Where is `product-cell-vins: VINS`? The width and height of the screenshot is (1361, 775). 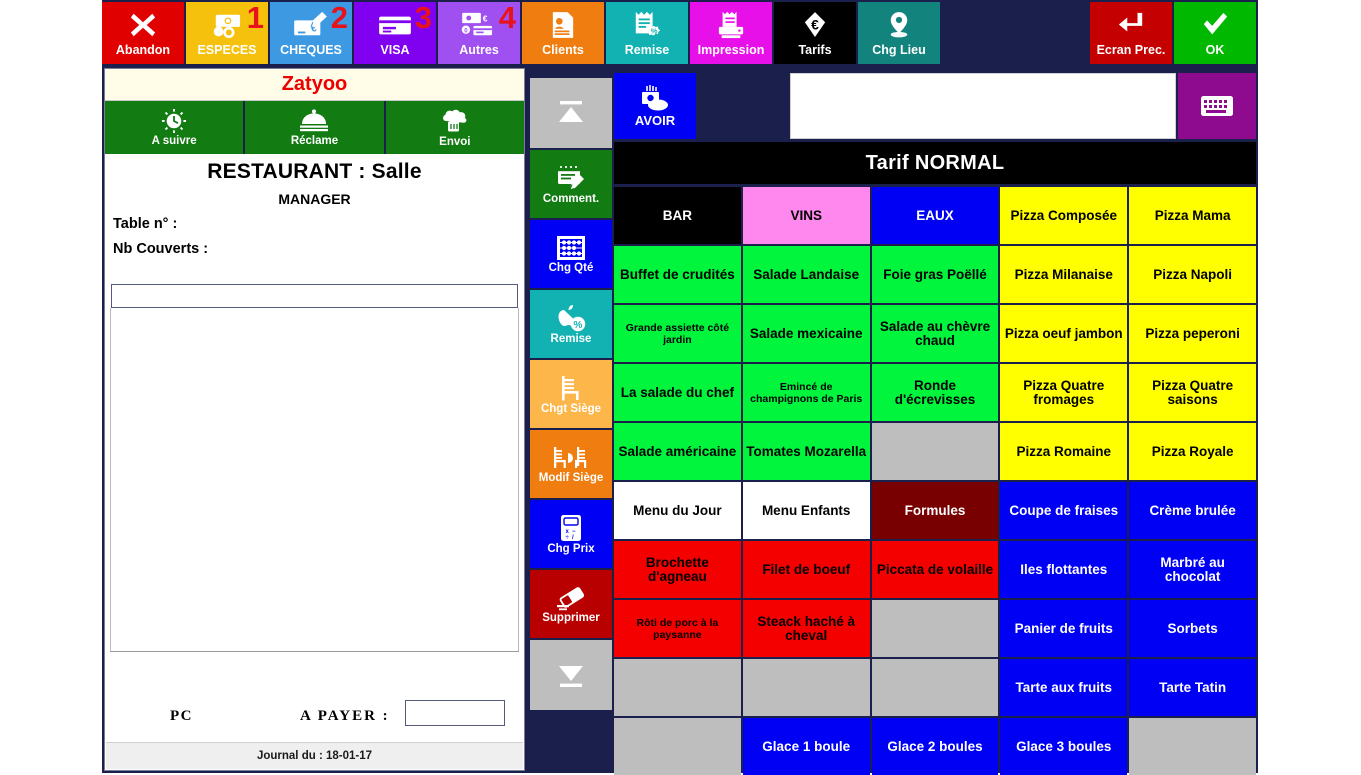 product-cell-vins: VINS is located at coordinates (806, 215).